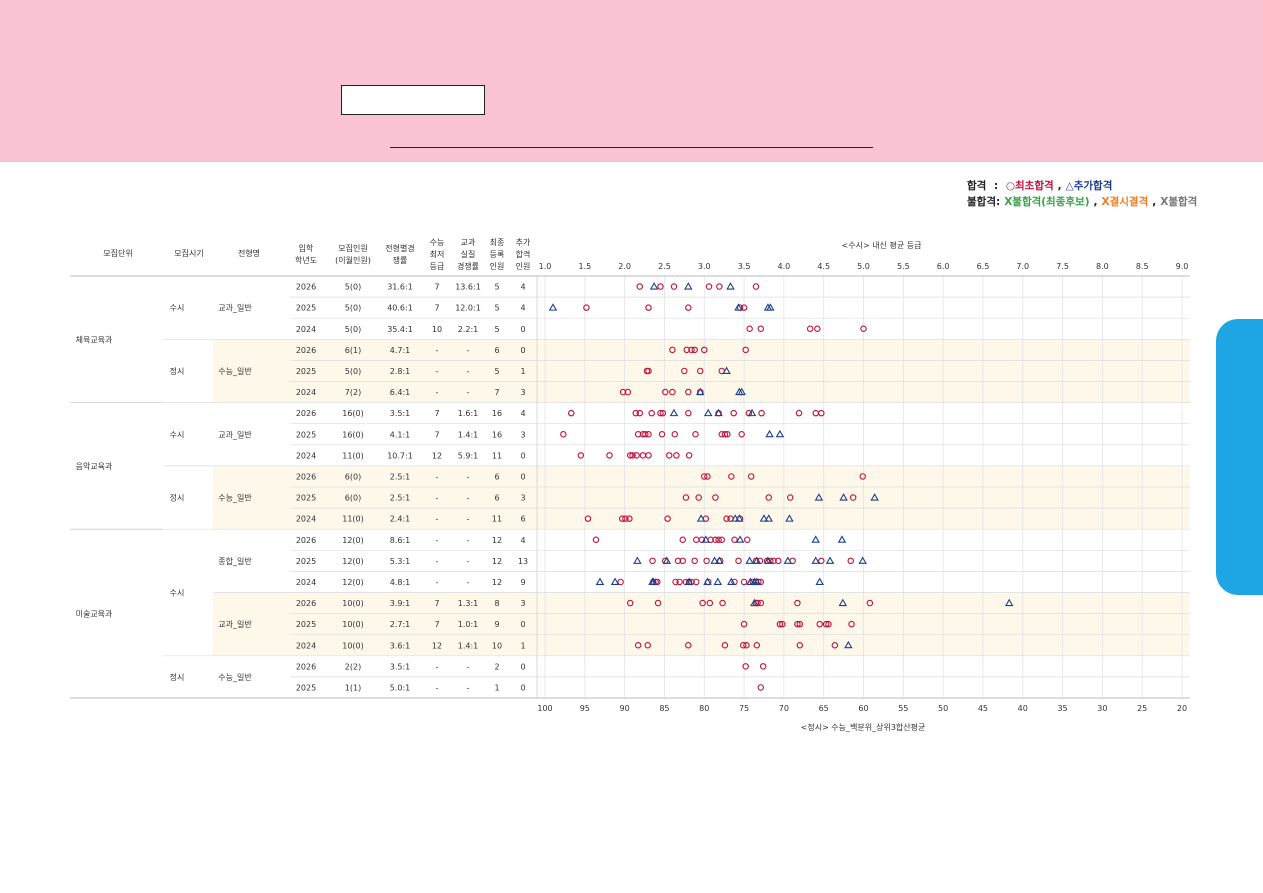 This screenshot has width=1263, height=893. I want to click on cell-actual: 1.0:1, so click(468, 624).